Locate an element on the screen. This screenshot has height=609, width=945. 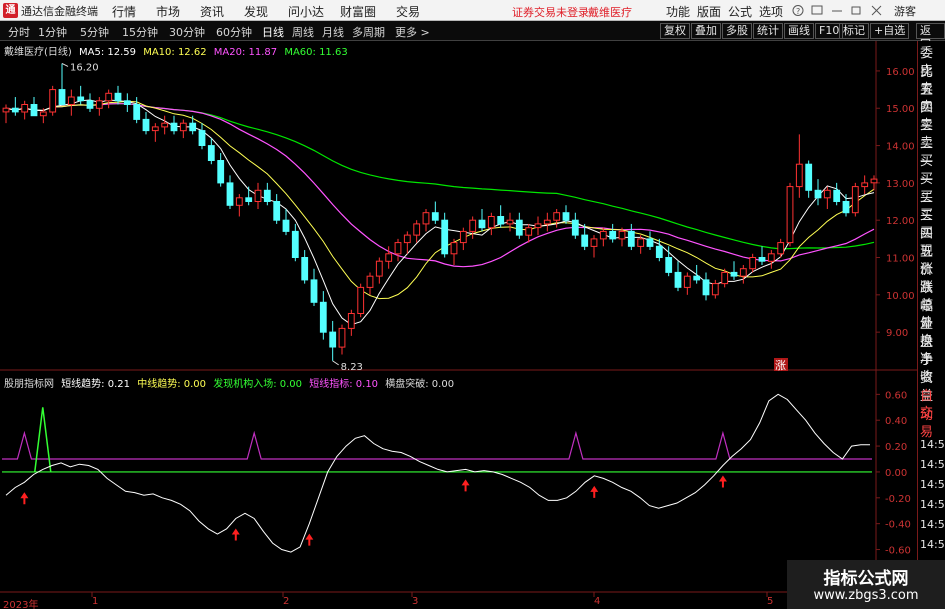
mid-trend-legend: 中线趋势: 0.00 is located at coordinates (172, 384).